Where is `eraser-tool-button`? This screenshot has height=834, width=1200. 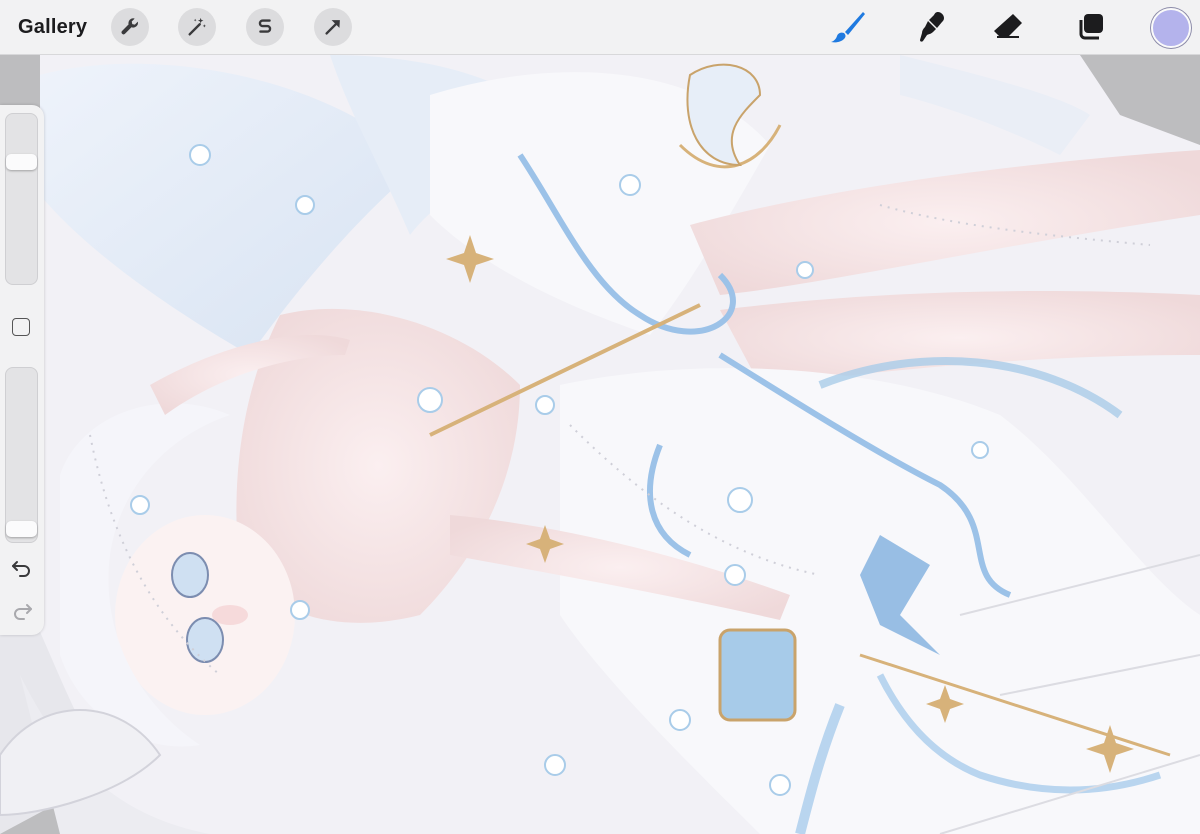
eraser-tool-button is located at coordinates (1008, 27).